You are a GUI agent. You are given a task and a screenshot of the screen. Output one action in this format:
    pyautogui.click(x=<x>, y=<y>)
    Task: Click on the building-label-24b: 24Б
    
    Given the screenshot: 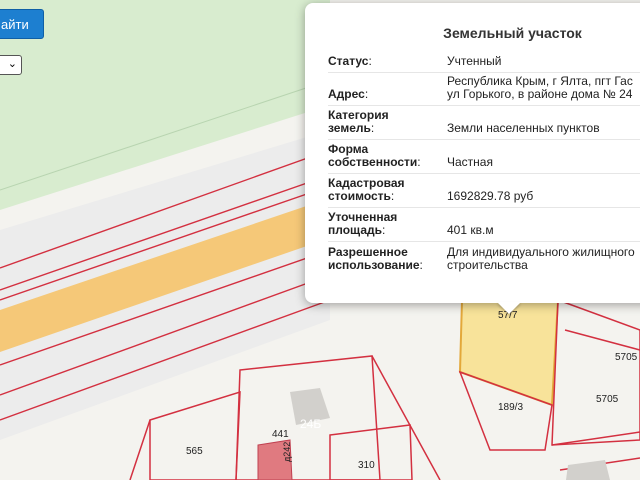 What is the action you would take?
    pyautogui.click(x=310, y=424)
    